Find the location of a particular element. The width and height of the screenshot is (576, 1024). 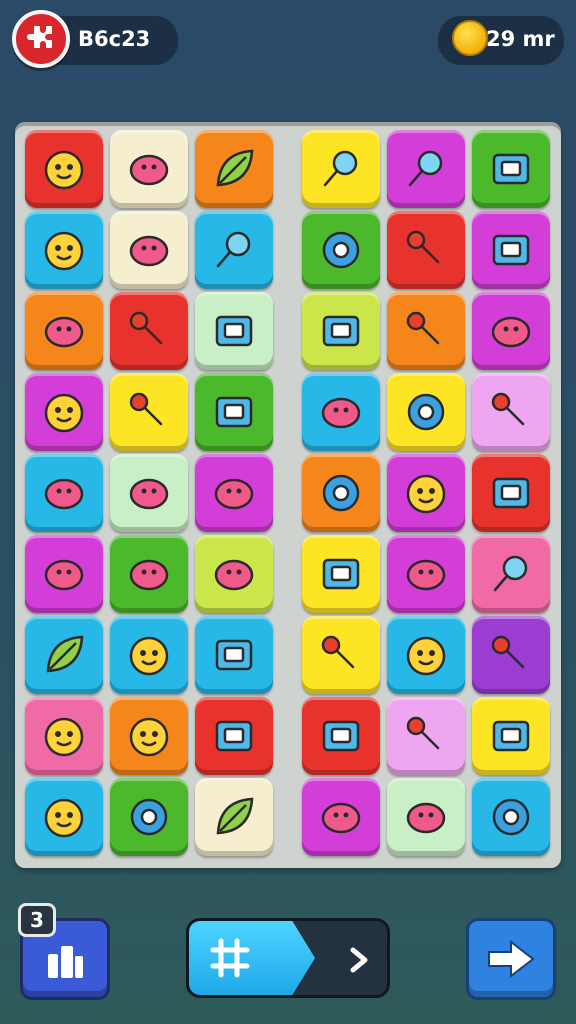

tile-chat-box-icon is located at coordinates (511, 250).